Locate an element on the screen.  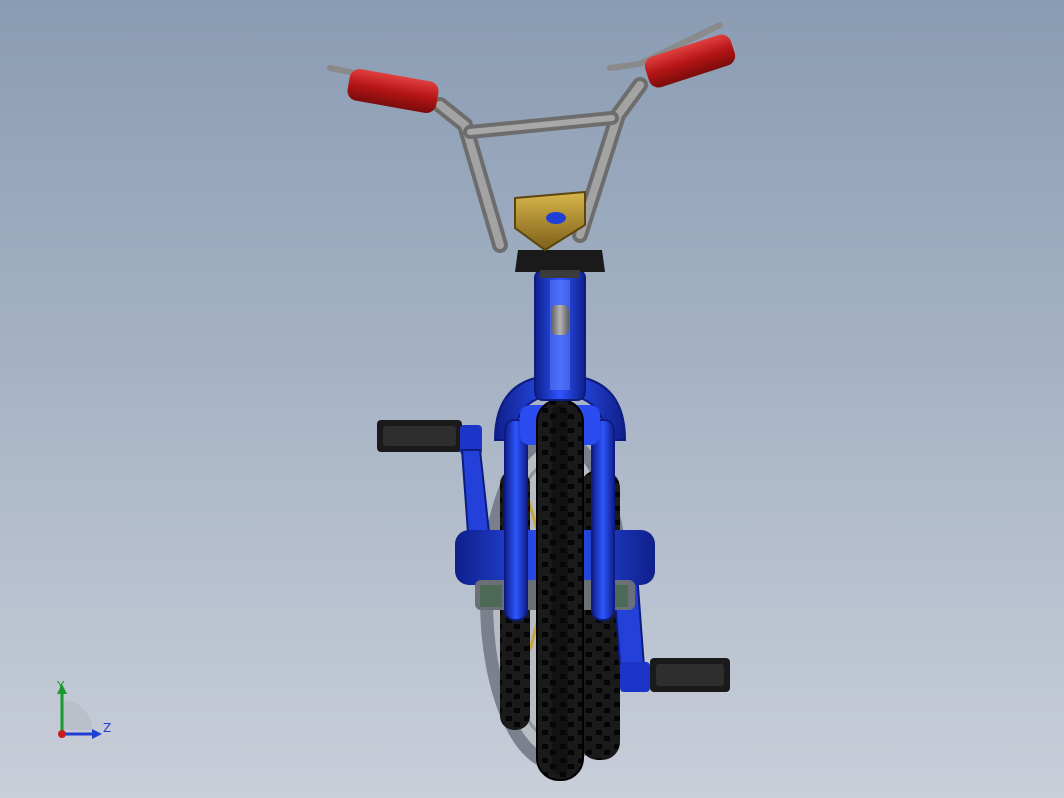
headset-cap is located at coordinates (560, 264).